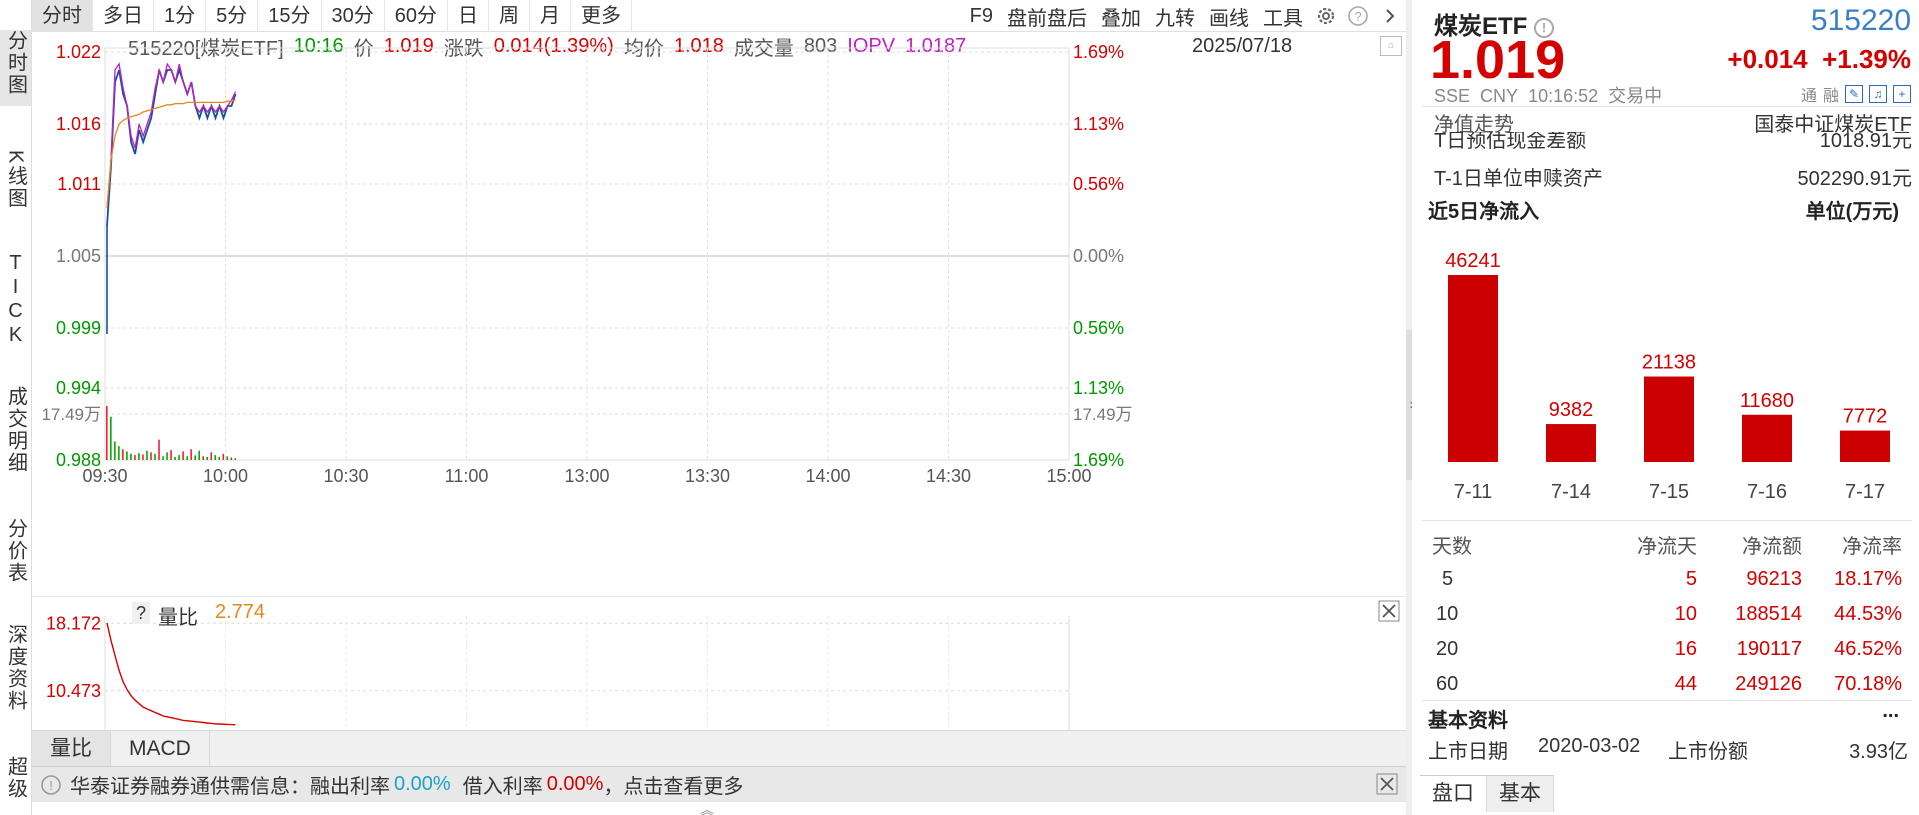 This screenshot has width=1919, height=815. I want to click on draw-line-button: 画线, so click(1229, 16).